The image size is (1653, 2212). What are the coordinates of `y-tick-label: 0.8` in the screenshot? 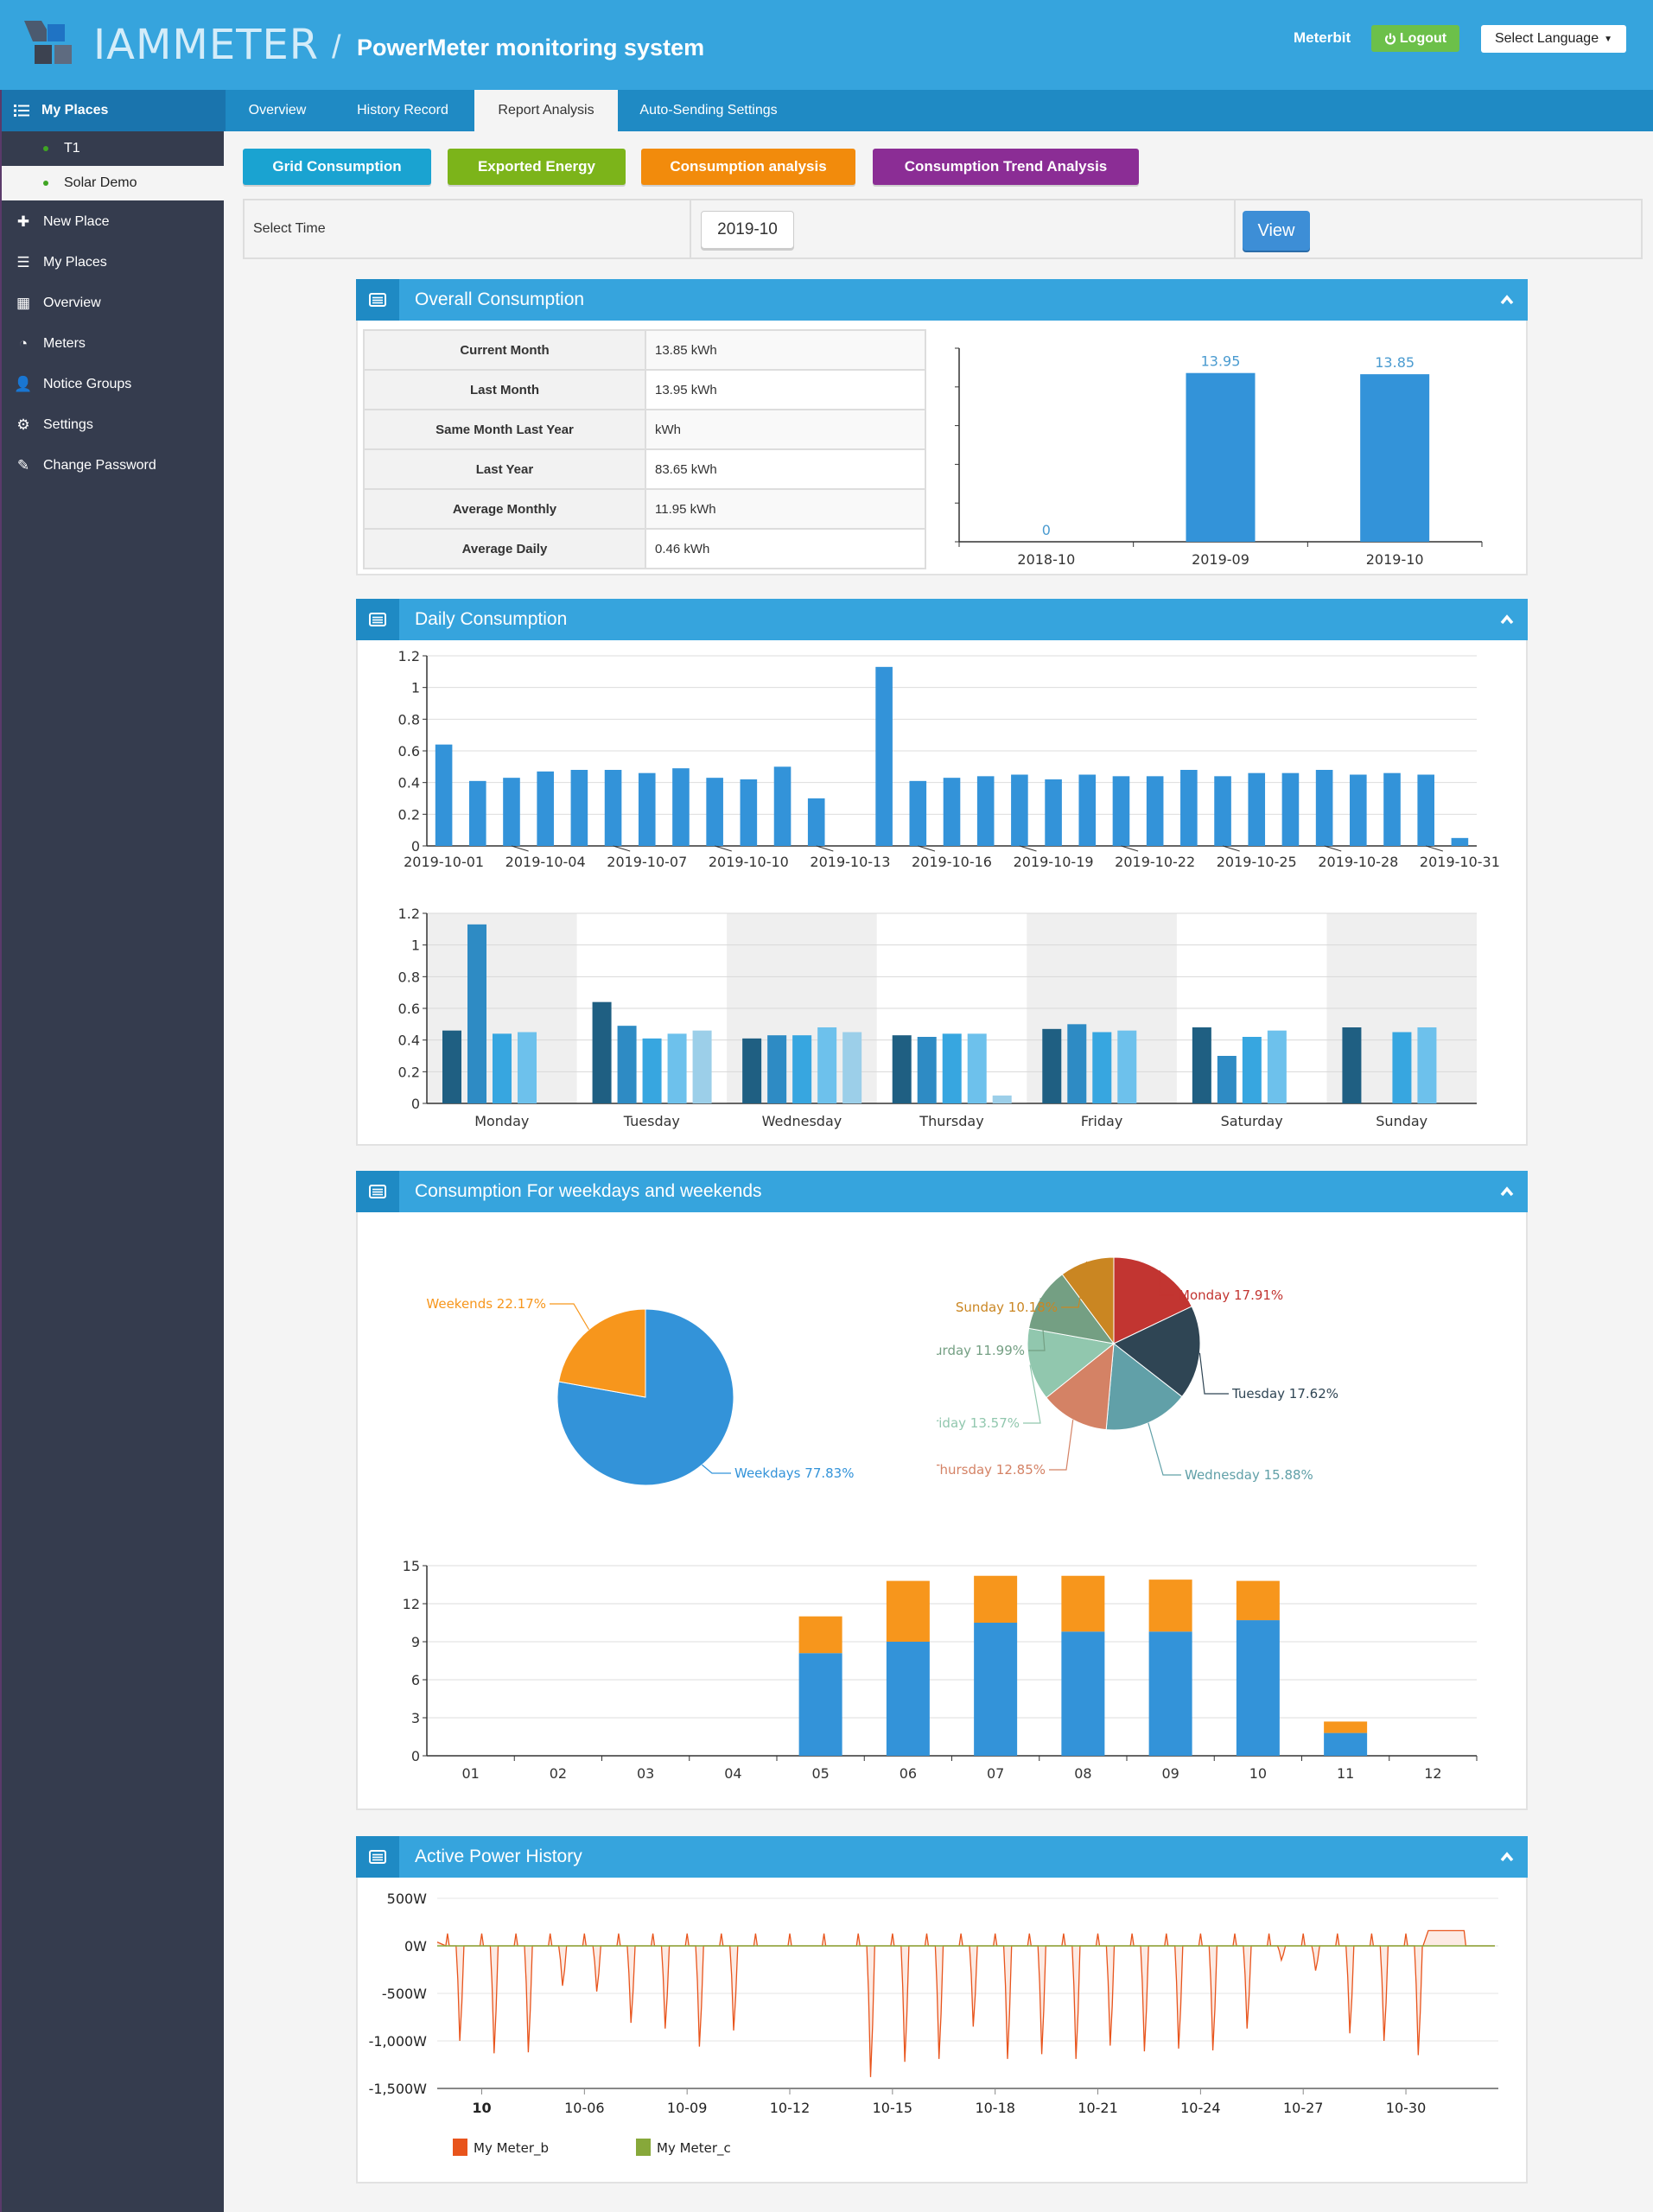 It's located at (409, 977).